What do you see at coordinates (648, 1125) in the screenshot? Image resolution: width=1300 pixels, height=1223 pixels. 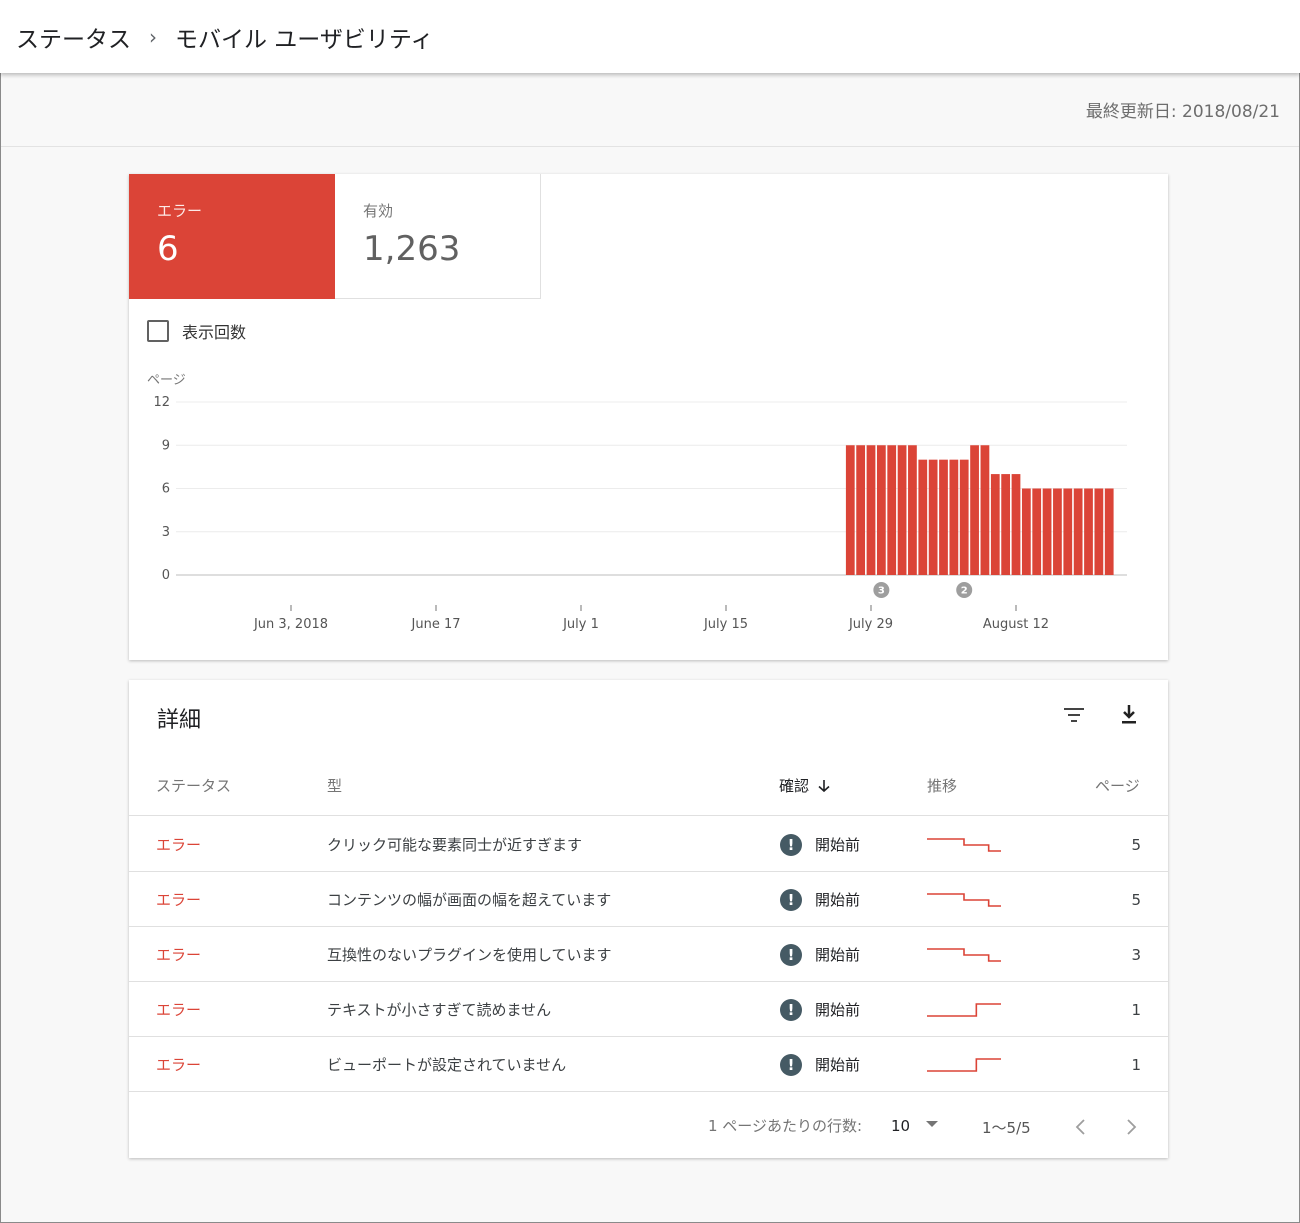 I see `pagination-footer: 1 ページあたりの行数: 10 1～5/5` at bounding box center [648, 1125].